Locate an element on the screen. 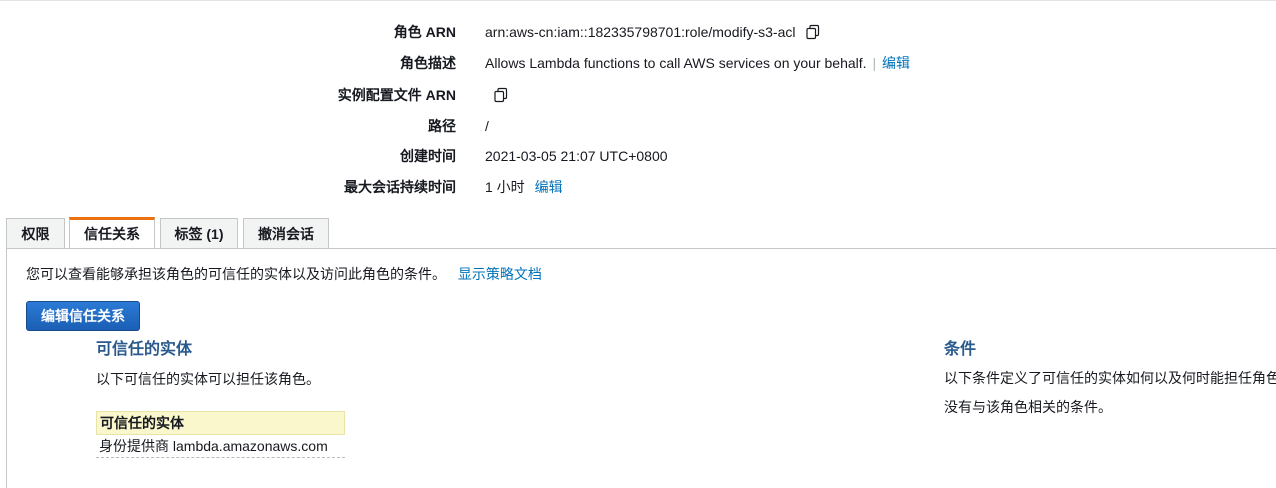  role-desc-edit-link: 编辑 is located at coordinates (896, 63).